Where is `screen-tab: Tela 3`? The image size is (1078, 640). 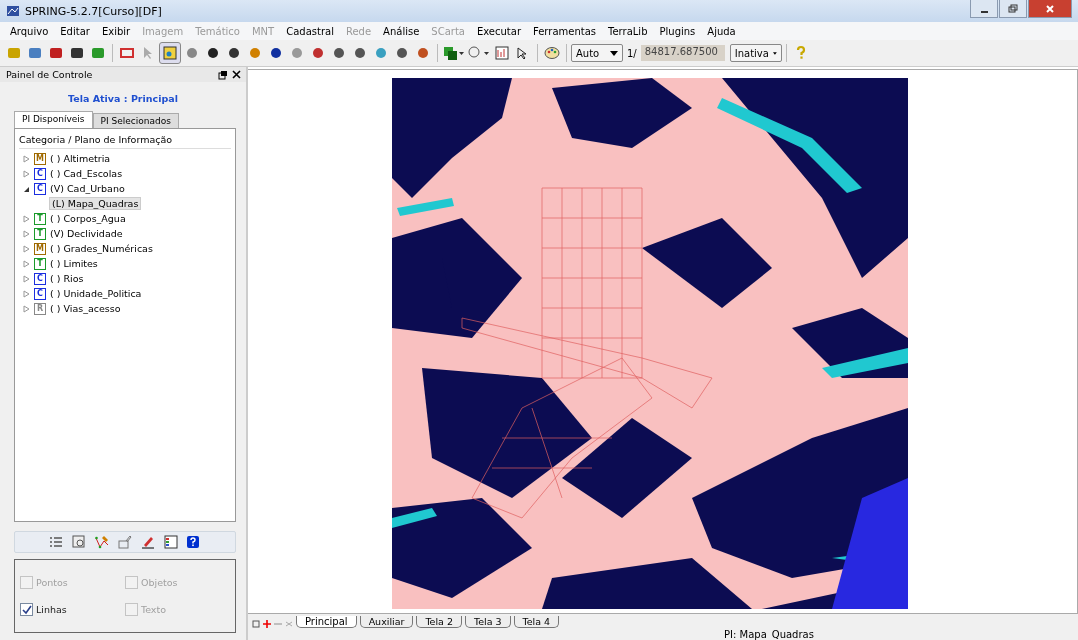 screen-tab: Tela 3 is located at coordinates (488, 622).